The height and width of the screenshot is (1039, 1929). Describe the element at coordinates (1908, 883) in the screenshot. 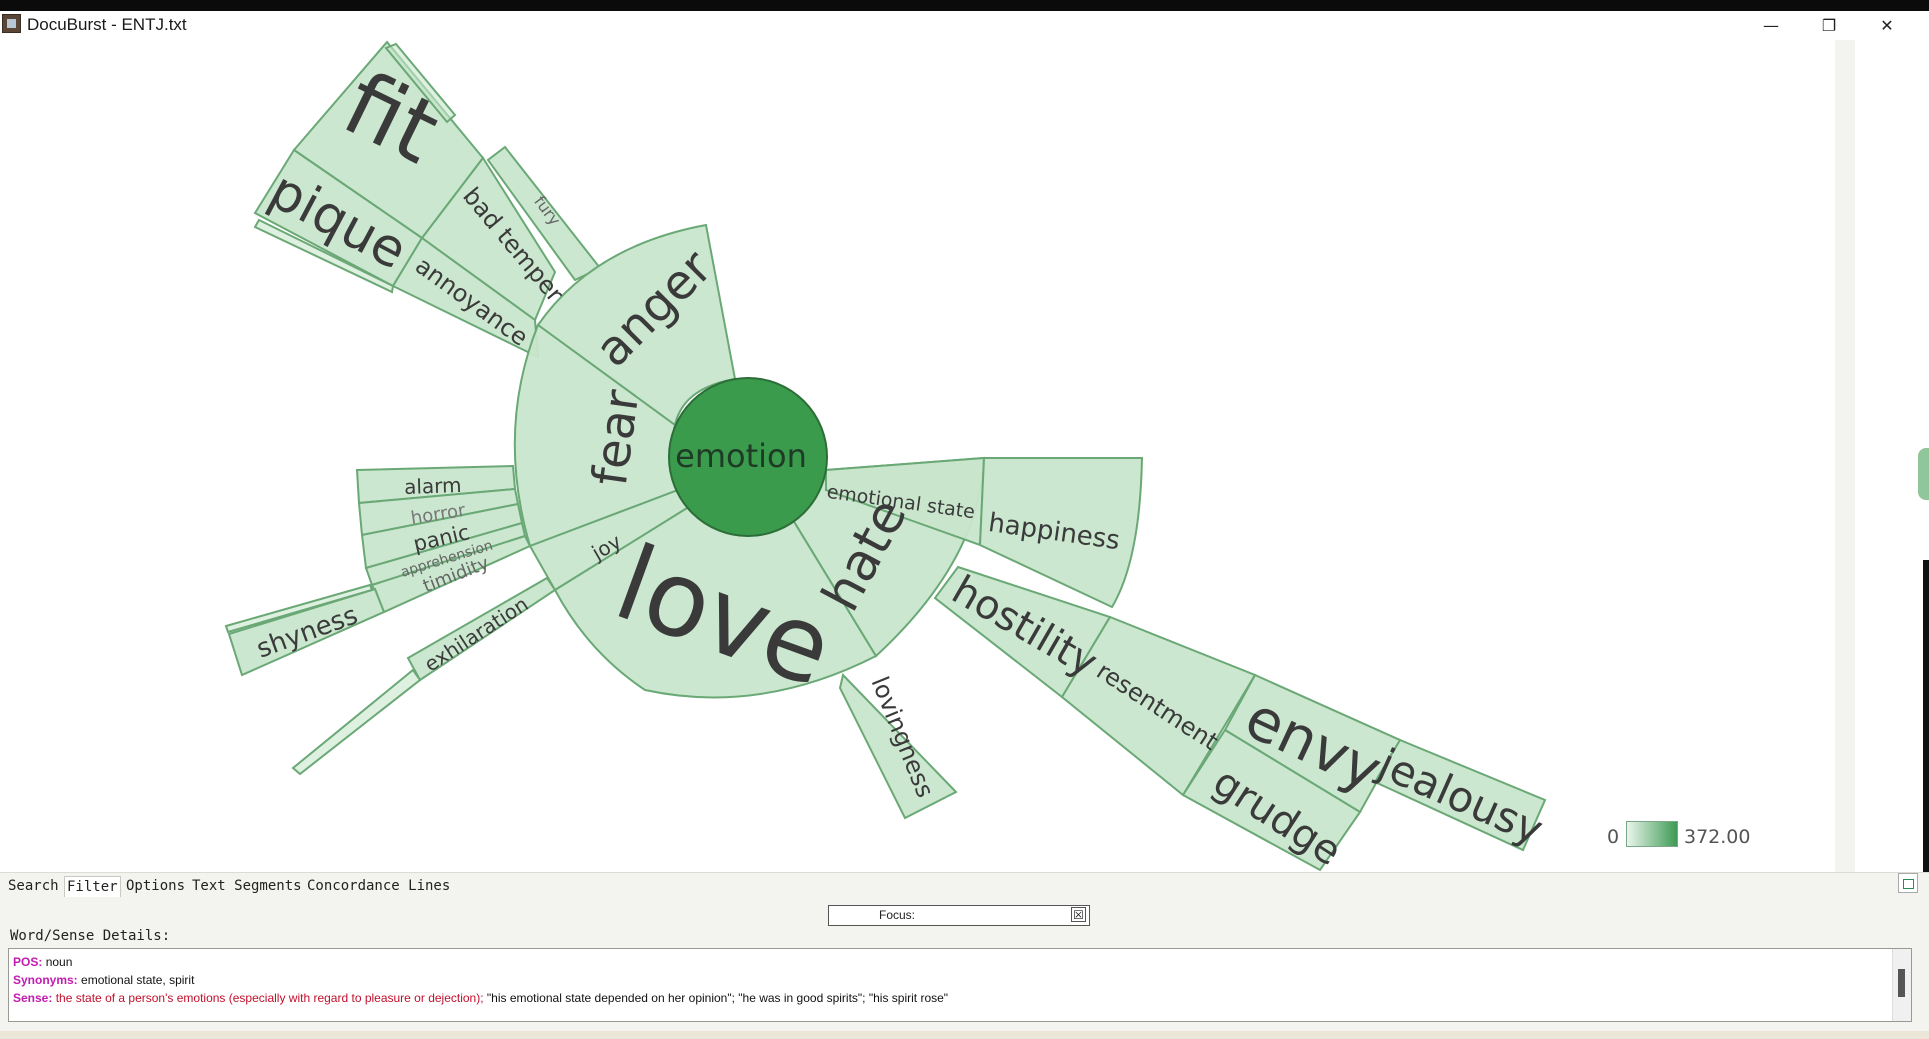

I see `popout-icon` at that location.